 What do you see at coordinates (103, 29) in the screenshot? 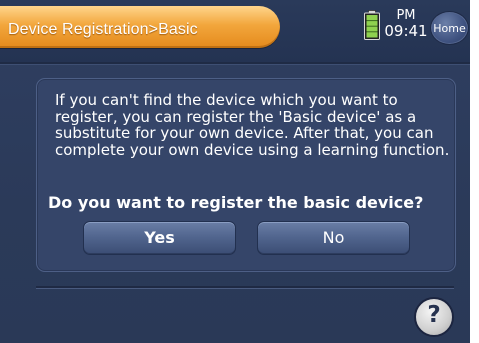
I see `page-title: Device Registration>Basic` at bounding box center [103, 29].